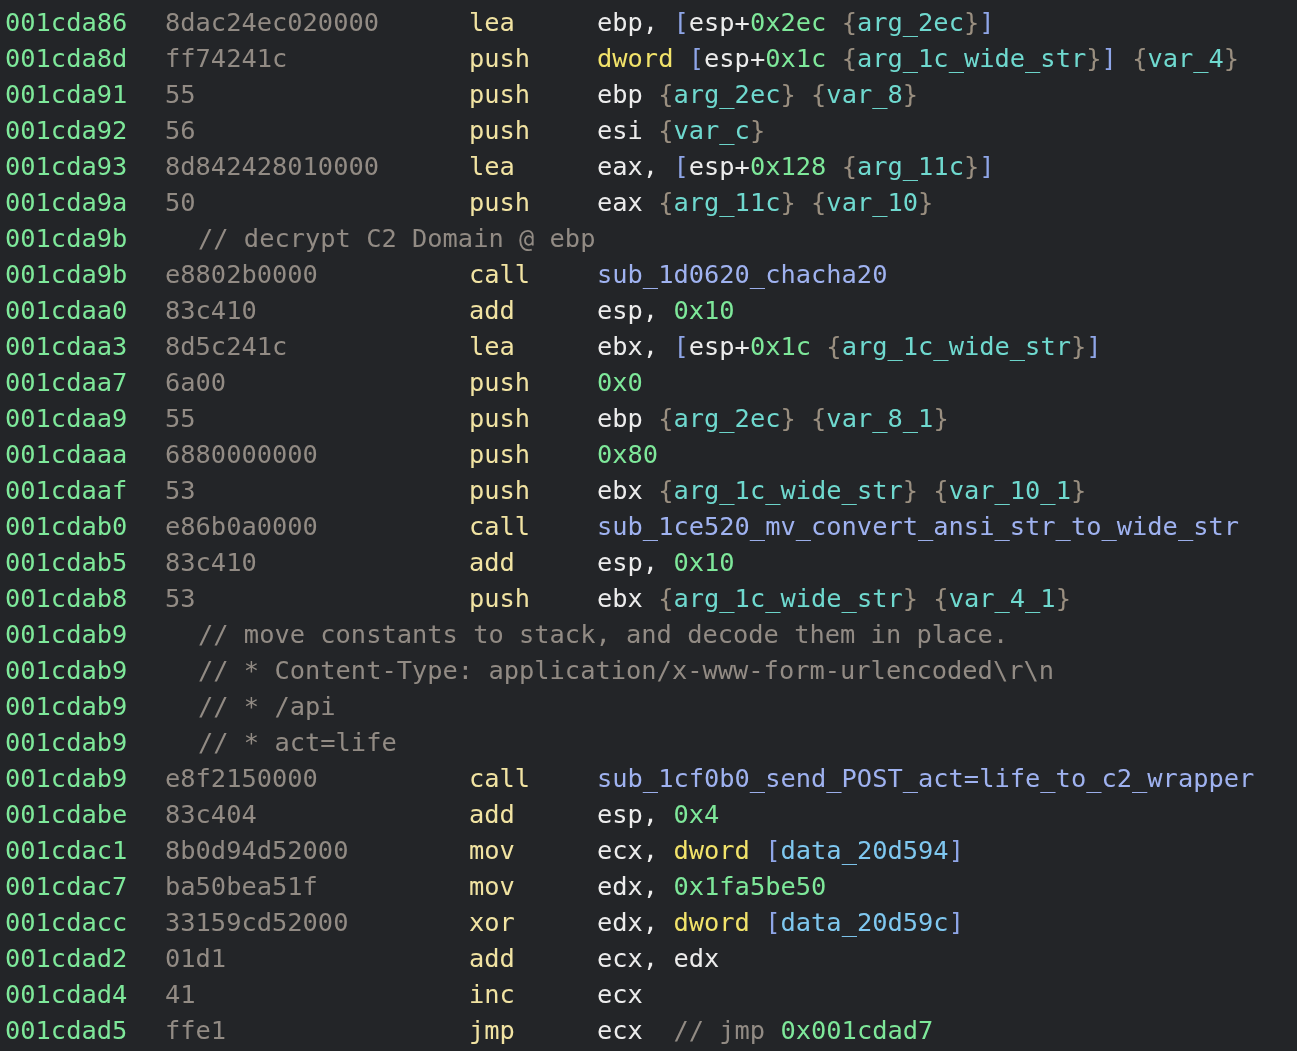 This screenshot has width=1297, height=1051. Describe the element at coordinates (257, 850) in the screenshot. I see `bytes-text: 8b0d94d52000` at that location.